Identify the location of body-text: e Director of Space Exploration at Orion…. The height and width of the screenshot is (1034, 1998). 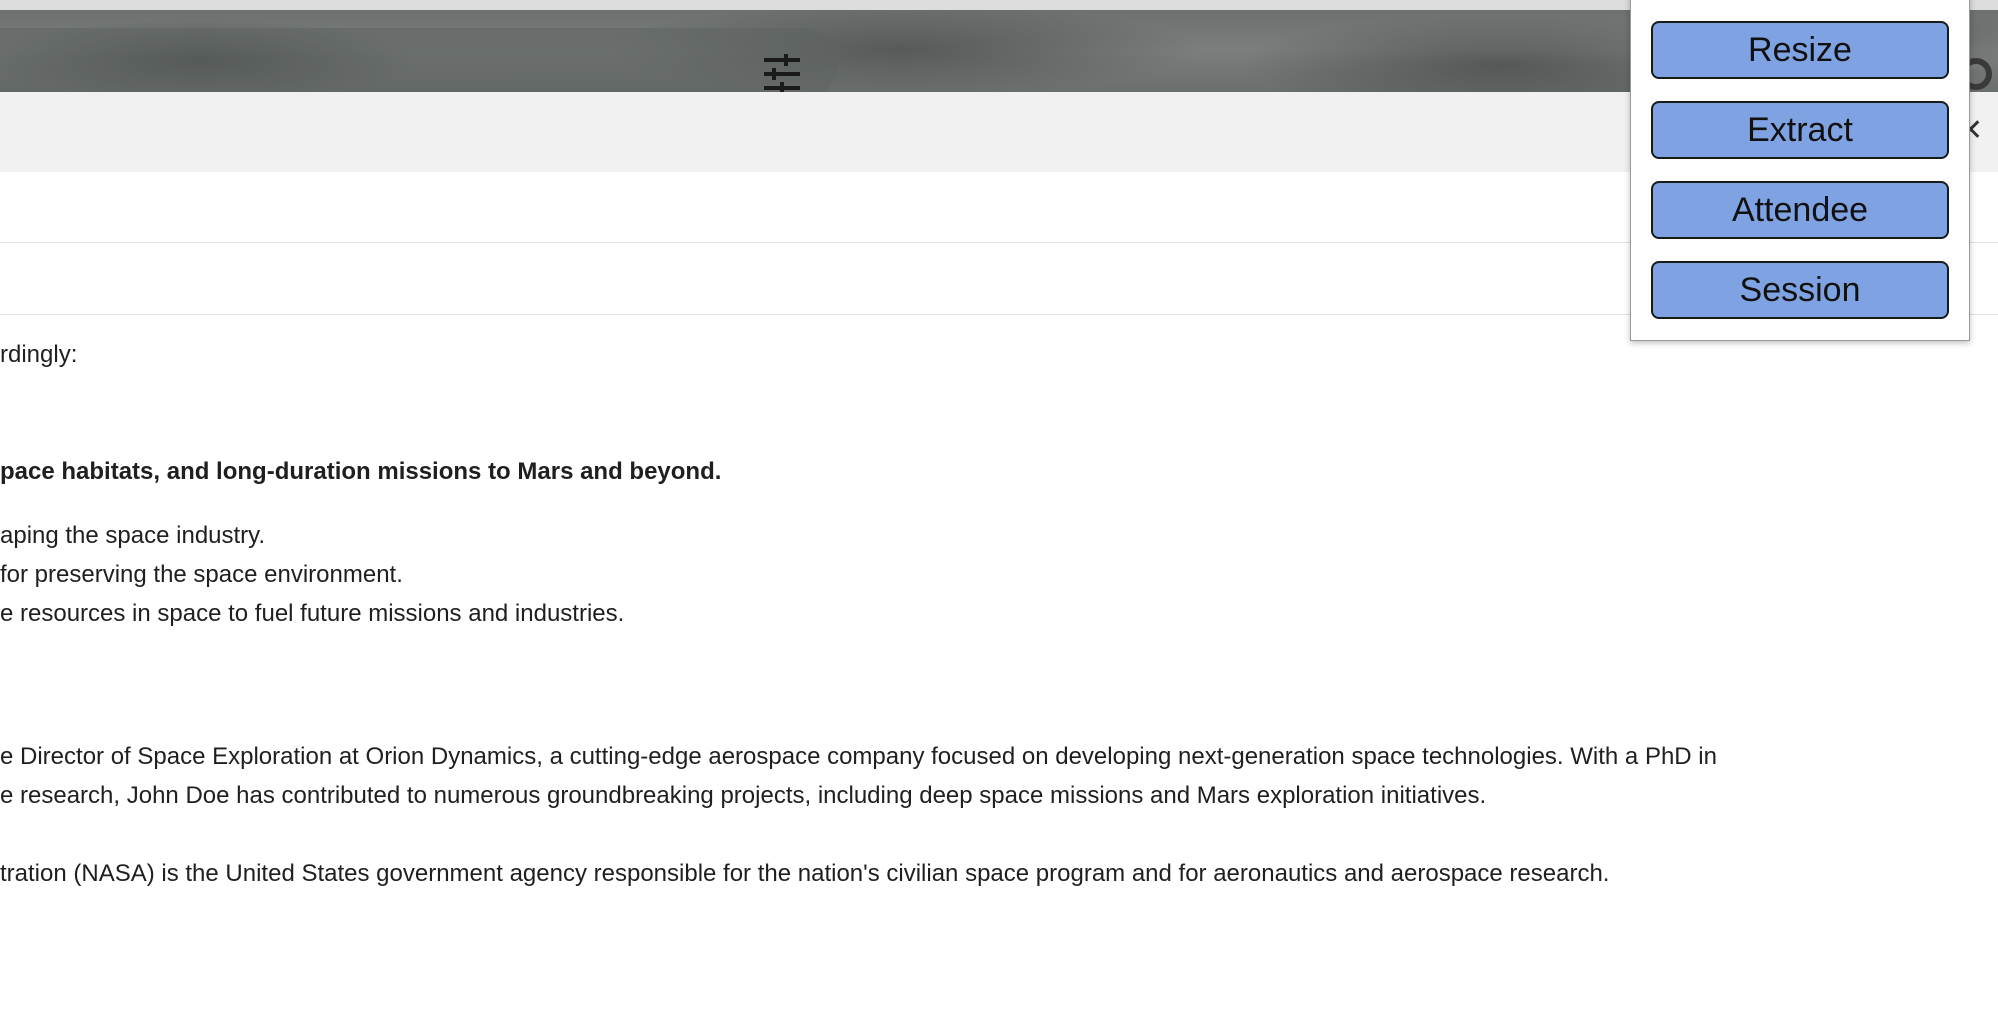
(858, 756).